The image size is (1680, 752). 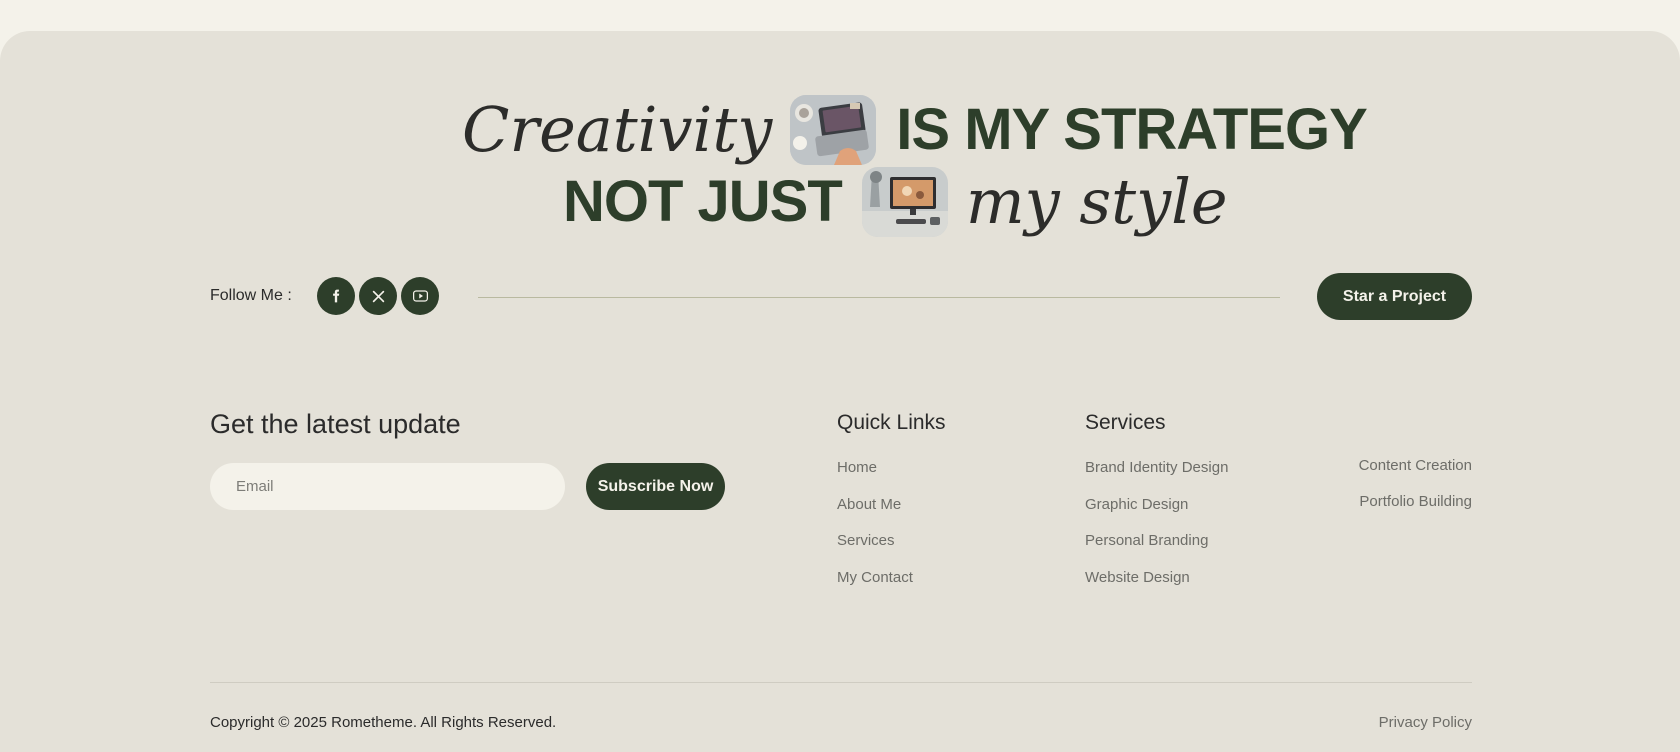 I want to click on youtube-icon, so click(x=420, y=296).